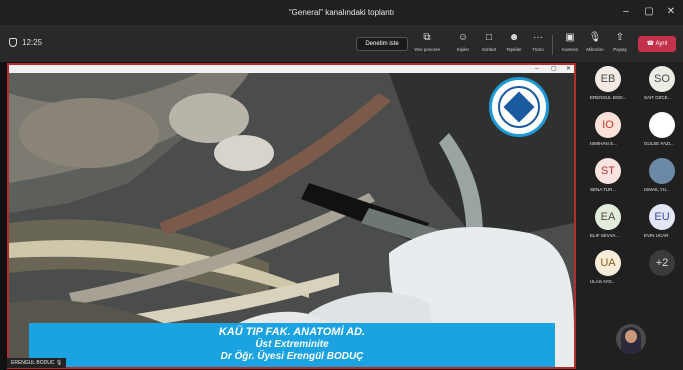 Image resolution: width=683 pixels, height=370 pixels. I want to click on caption-line-2: Üst Extreminite, so click(292, 344).